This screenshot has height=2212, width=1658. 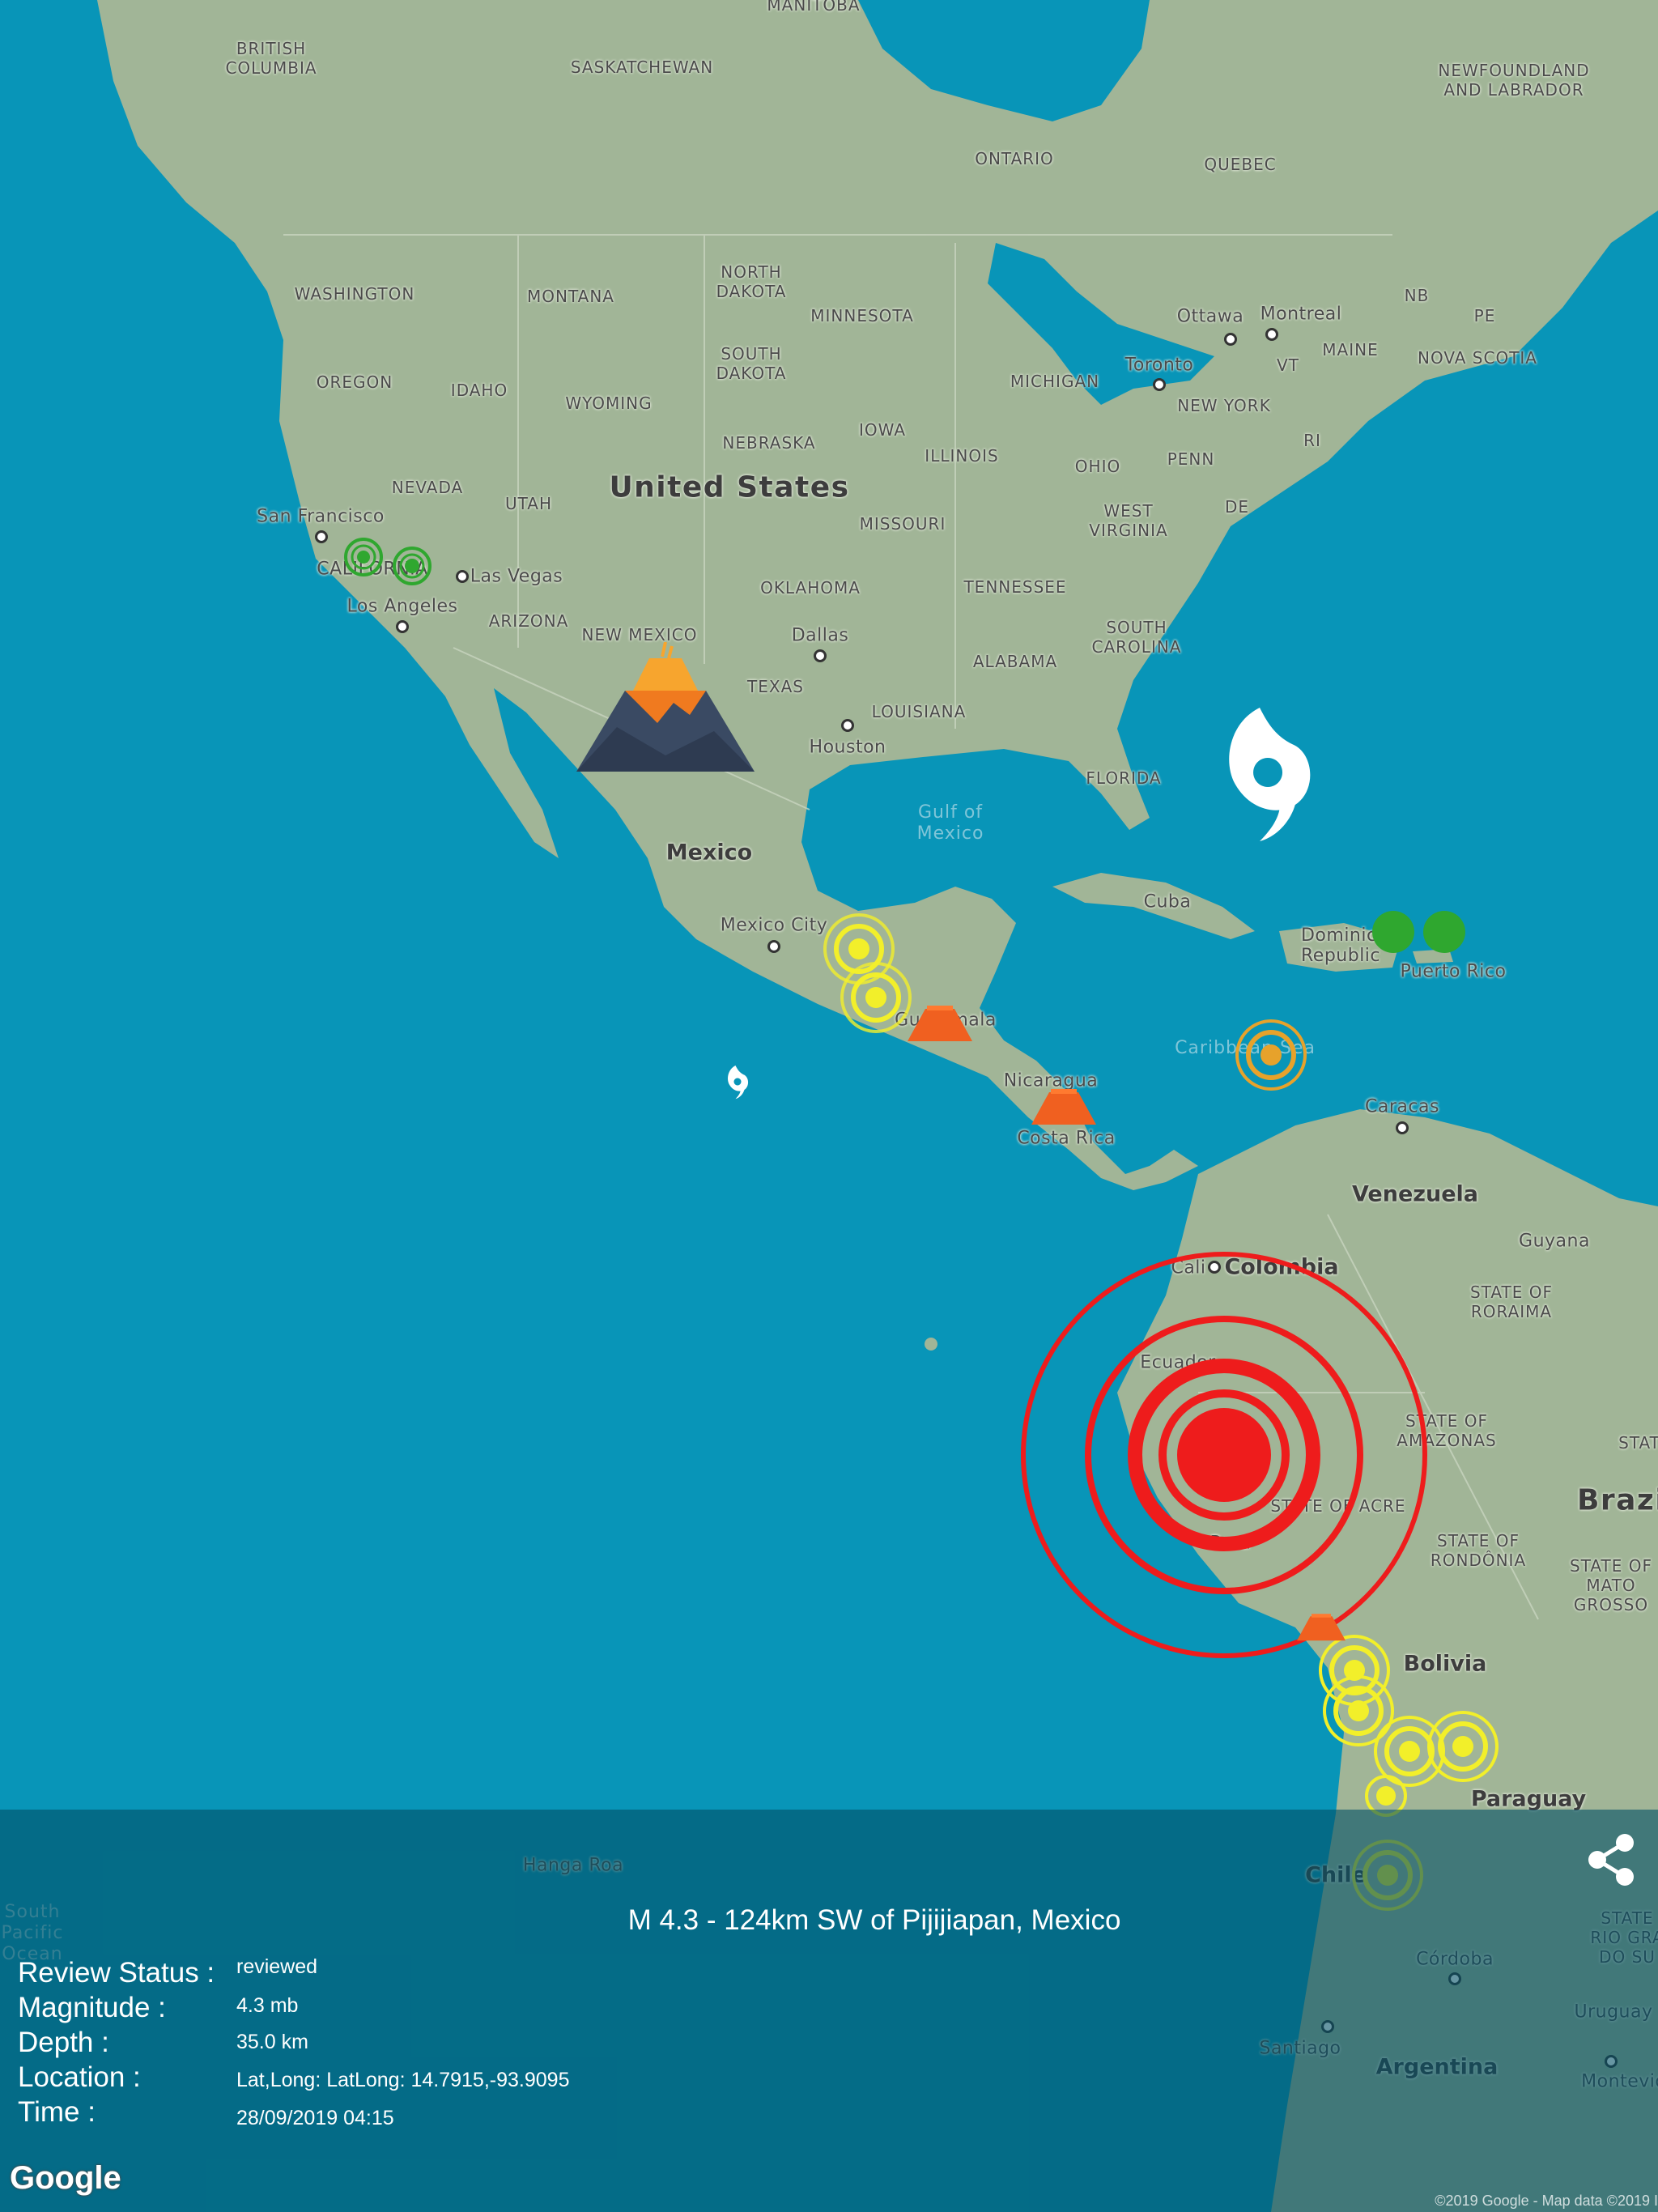 I want to click on city-marker-toronto, so click(x=1159, y=385).